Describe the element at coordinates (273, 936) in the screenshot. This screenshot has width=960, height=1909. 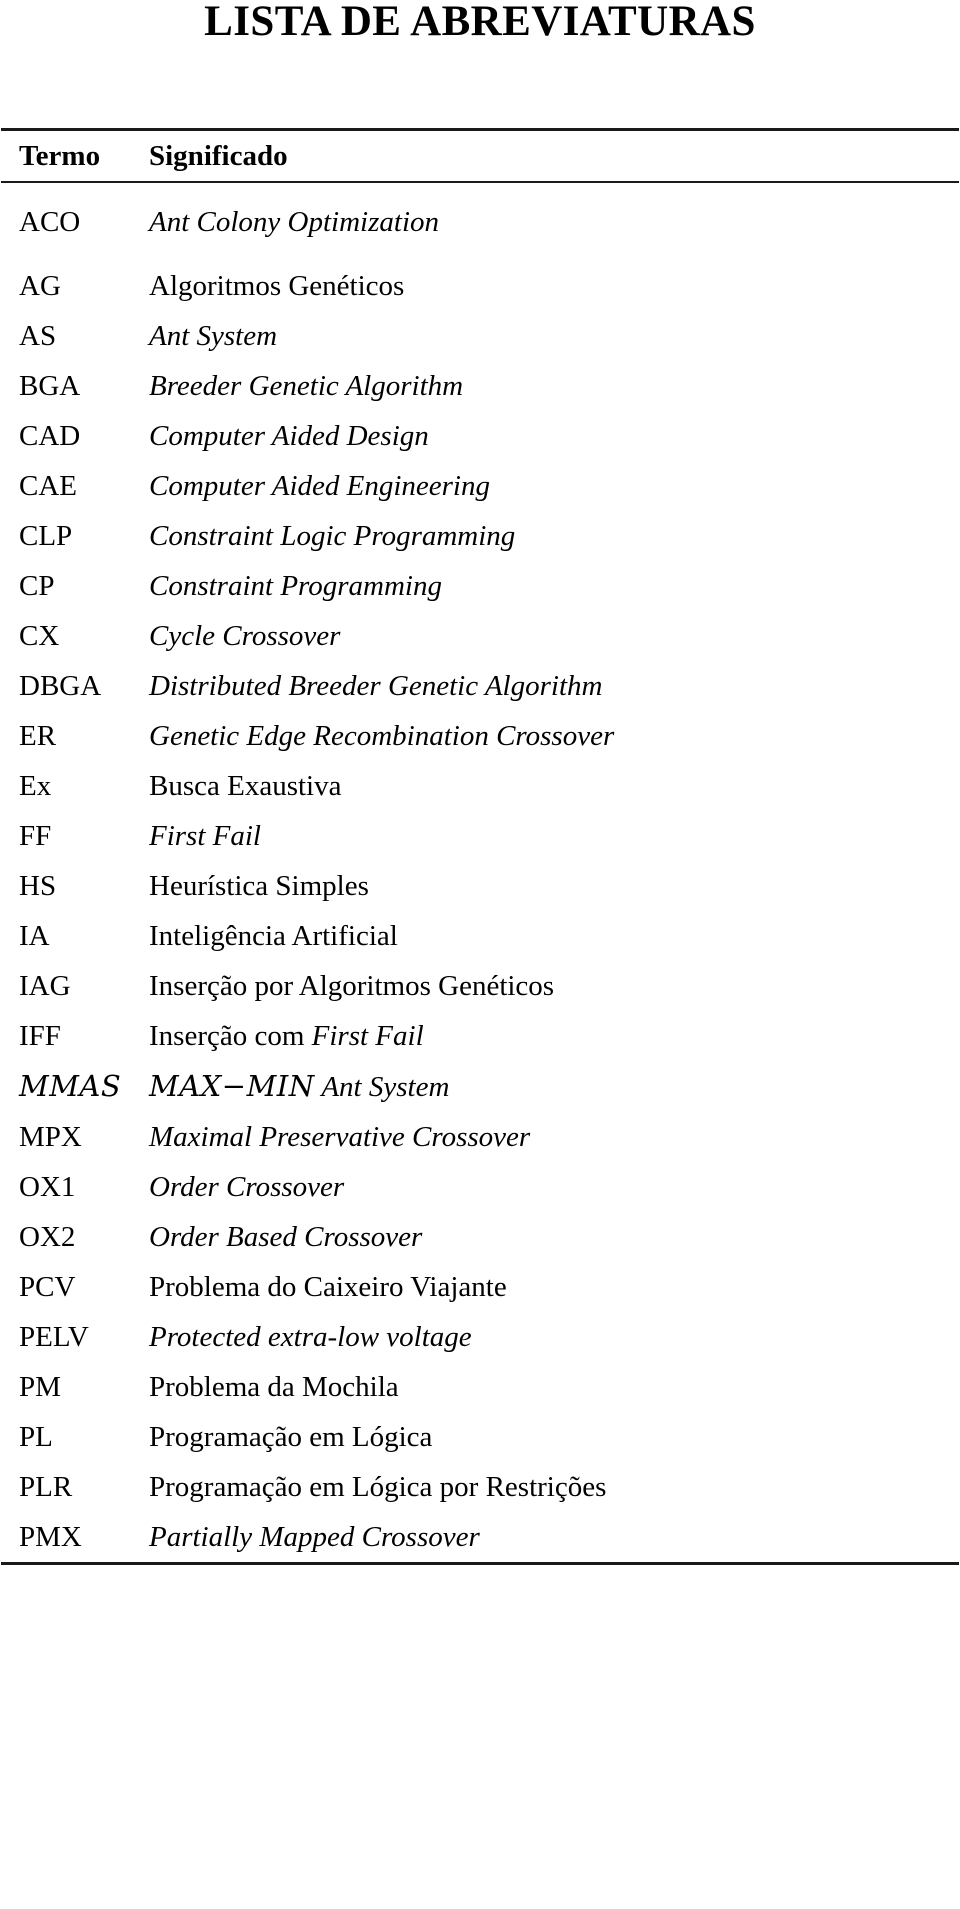
I see `definition-text: Inteligência Artificial` at that location.